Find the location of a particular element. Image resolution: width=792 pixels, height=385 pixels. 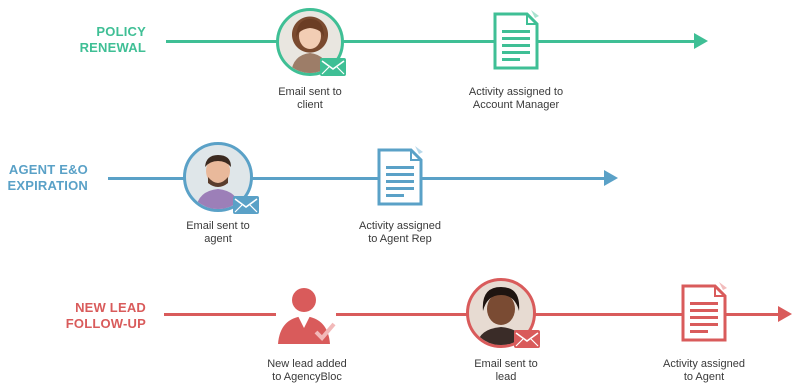

step-caption: Activity assigned to Account Manager is located at coordinates (516, 98).